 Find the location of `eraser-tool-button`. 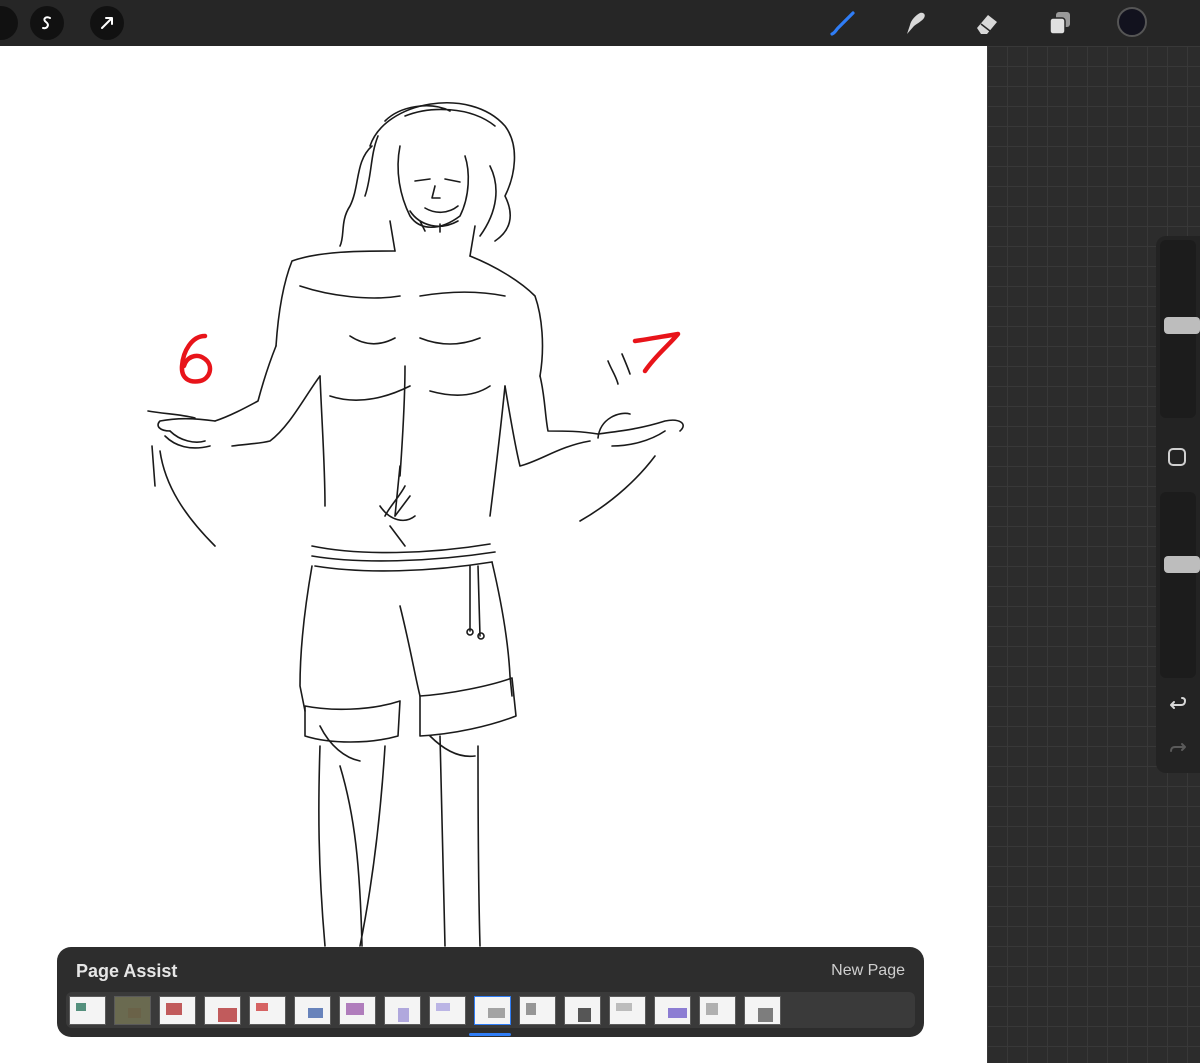

eraser-tool-button is located at coordinates (987, 23).